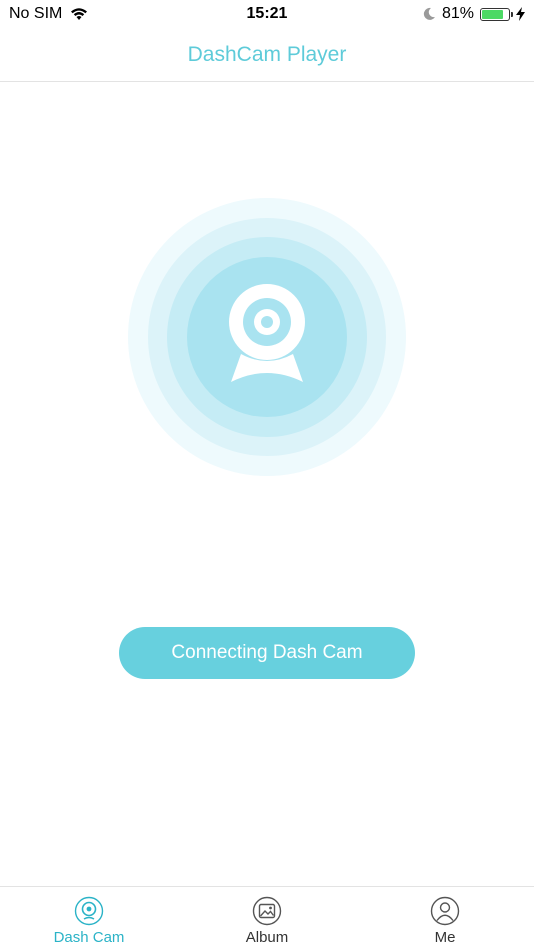 This screenshot has height=950, width=534. I want to click on dashcam-icon, so click(267, 333).